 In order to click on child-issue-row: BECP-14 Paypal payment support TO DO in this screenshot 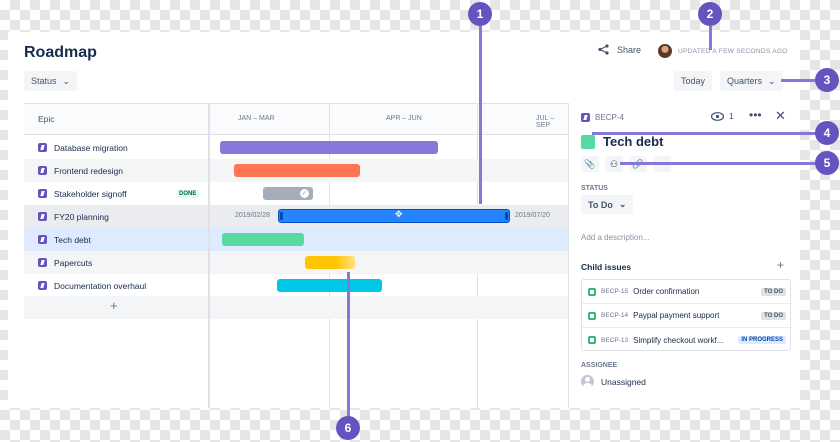, I will do `click(687, 316)`.